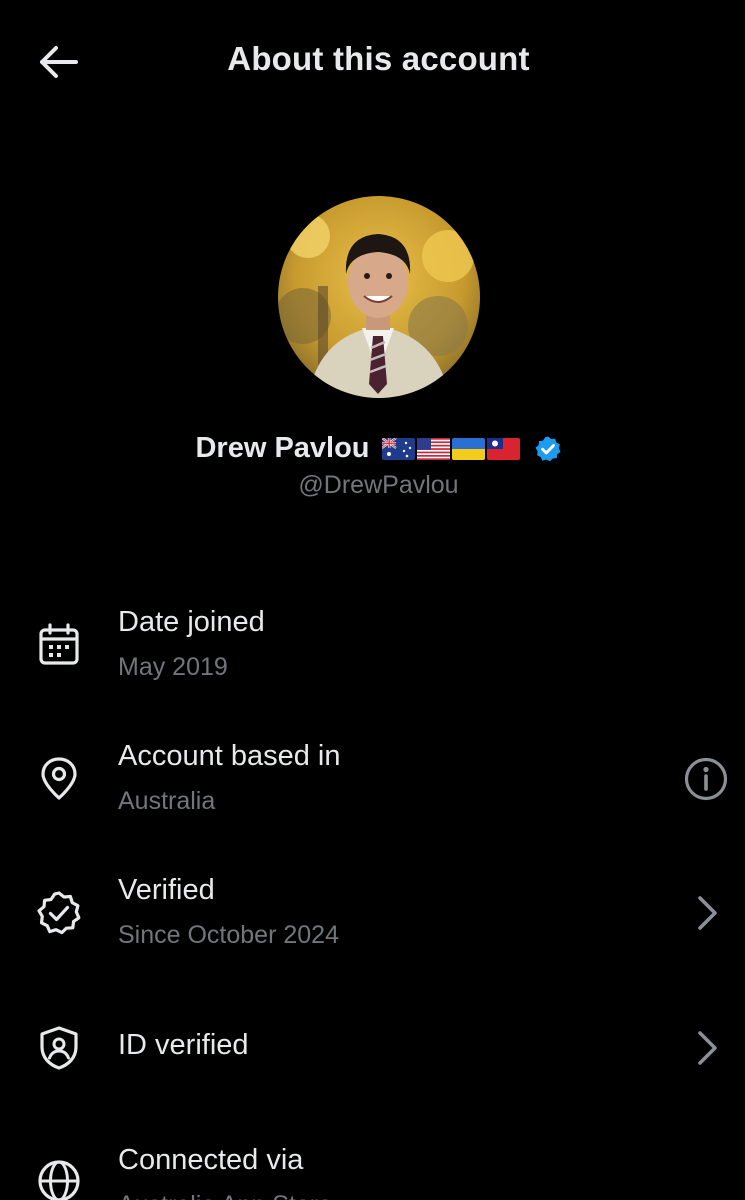  Describe the element at coordinates (229, 756) in the screenshot. I see `row-title: Account based in` at that location.